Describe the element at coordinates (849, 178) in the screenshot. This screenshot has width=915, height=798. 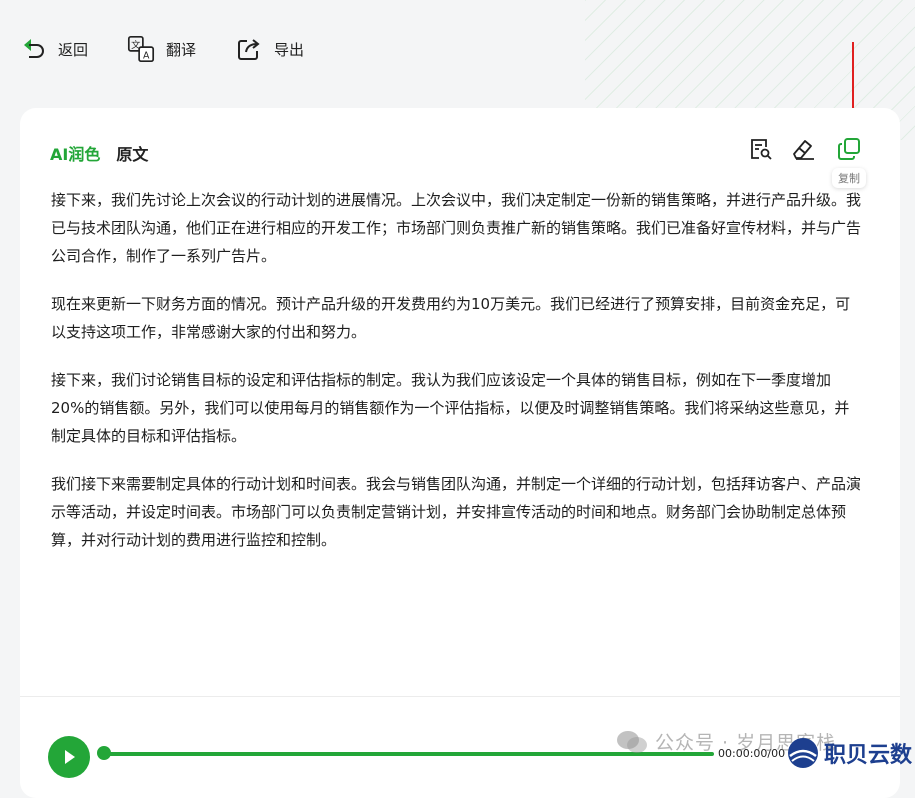
I see `copy-tooltip: 复制` at that location.